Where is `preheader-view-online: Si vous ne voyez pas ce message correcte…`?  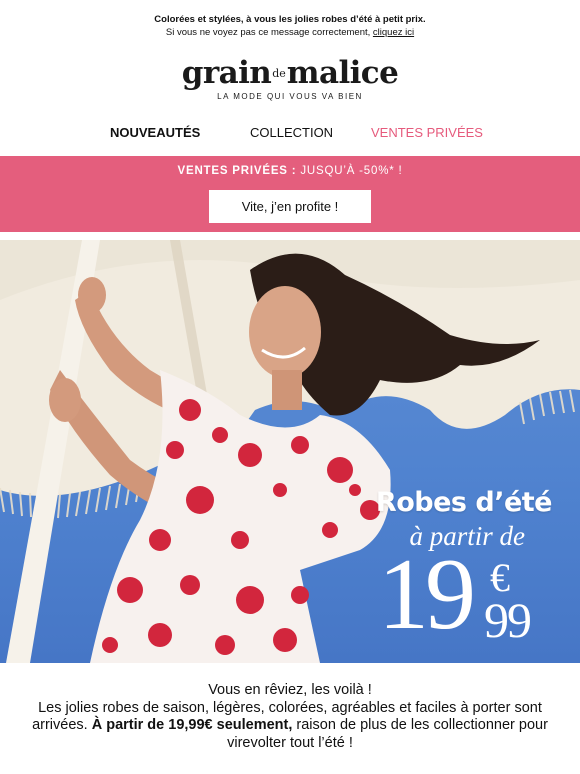
preheader-view-online: Si vous ne voyez pas ce message correcte… is located at coordinates (290, 32).